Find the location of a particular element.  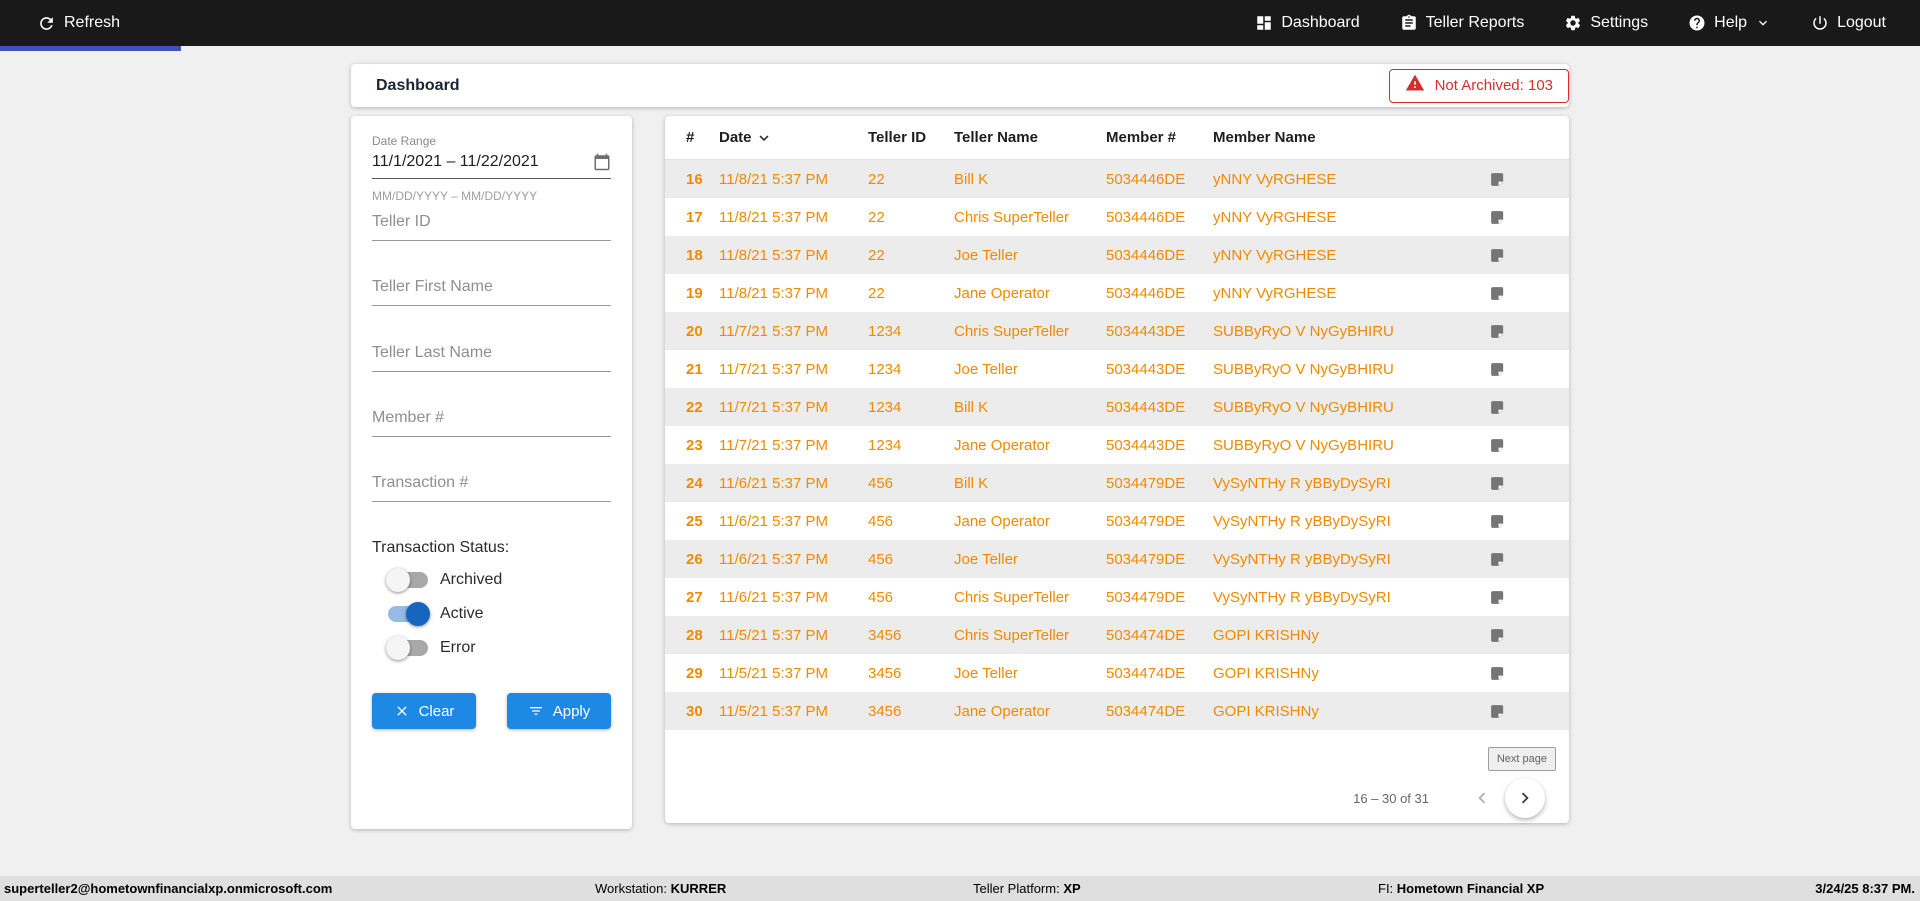

date-range-field: 11/1/2021 – 11/22/2021 is located at coordinates (491, 166).